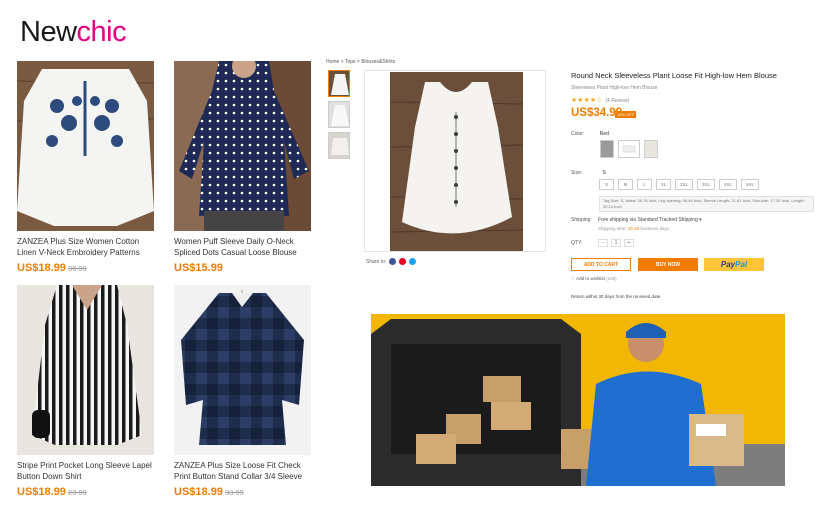 The height and width of the screenshot is (508, 840). I want to click on logo-text-part2: chic, so click(101, 32).